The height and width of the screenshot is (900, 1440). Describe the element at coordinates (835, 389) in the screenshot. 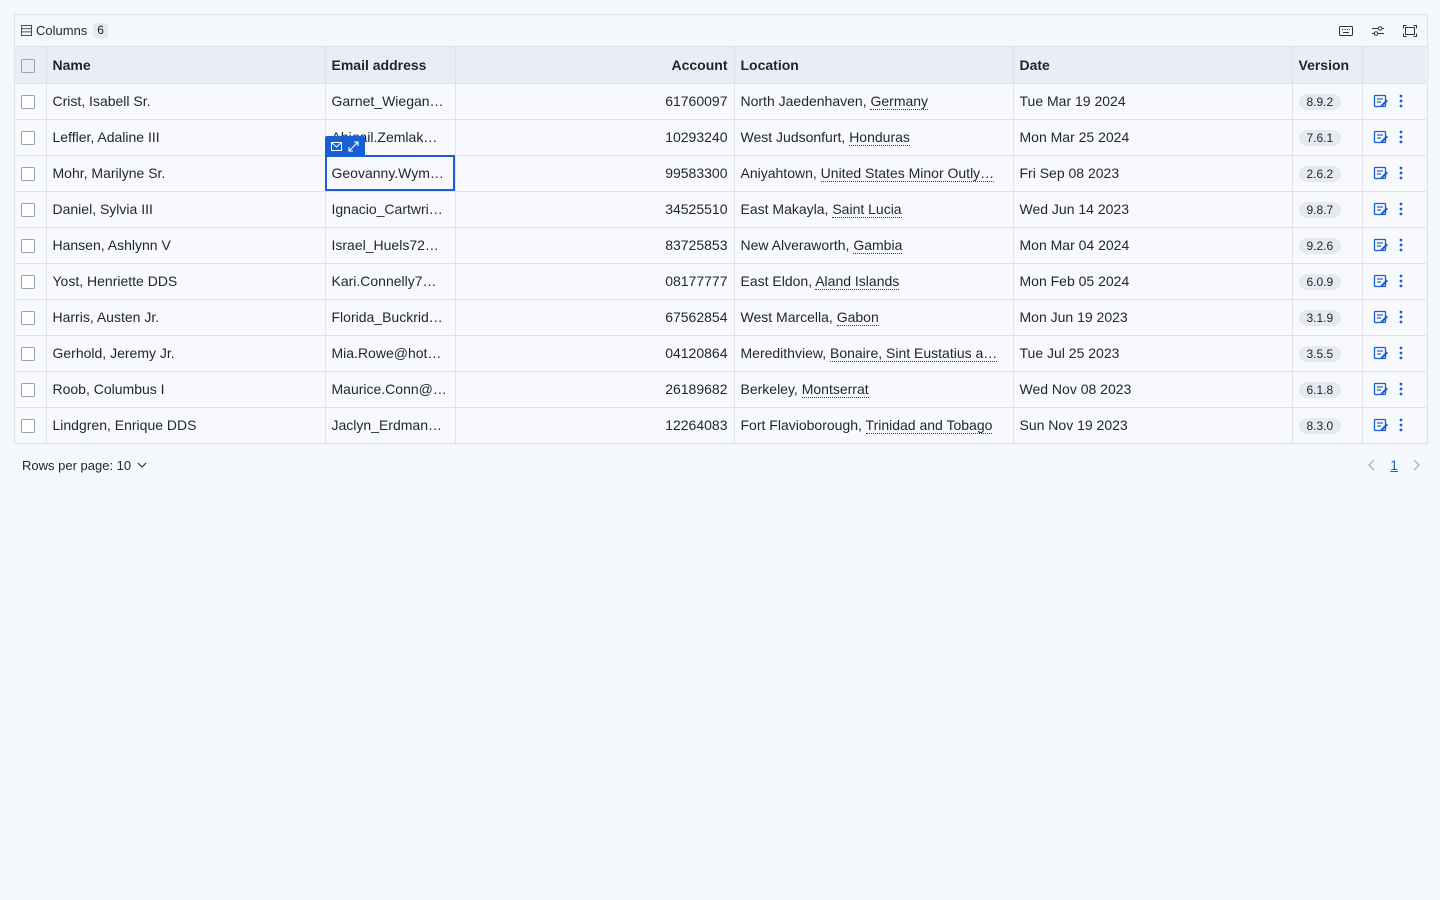

I see `location-country-link: Montserrat` at that location.